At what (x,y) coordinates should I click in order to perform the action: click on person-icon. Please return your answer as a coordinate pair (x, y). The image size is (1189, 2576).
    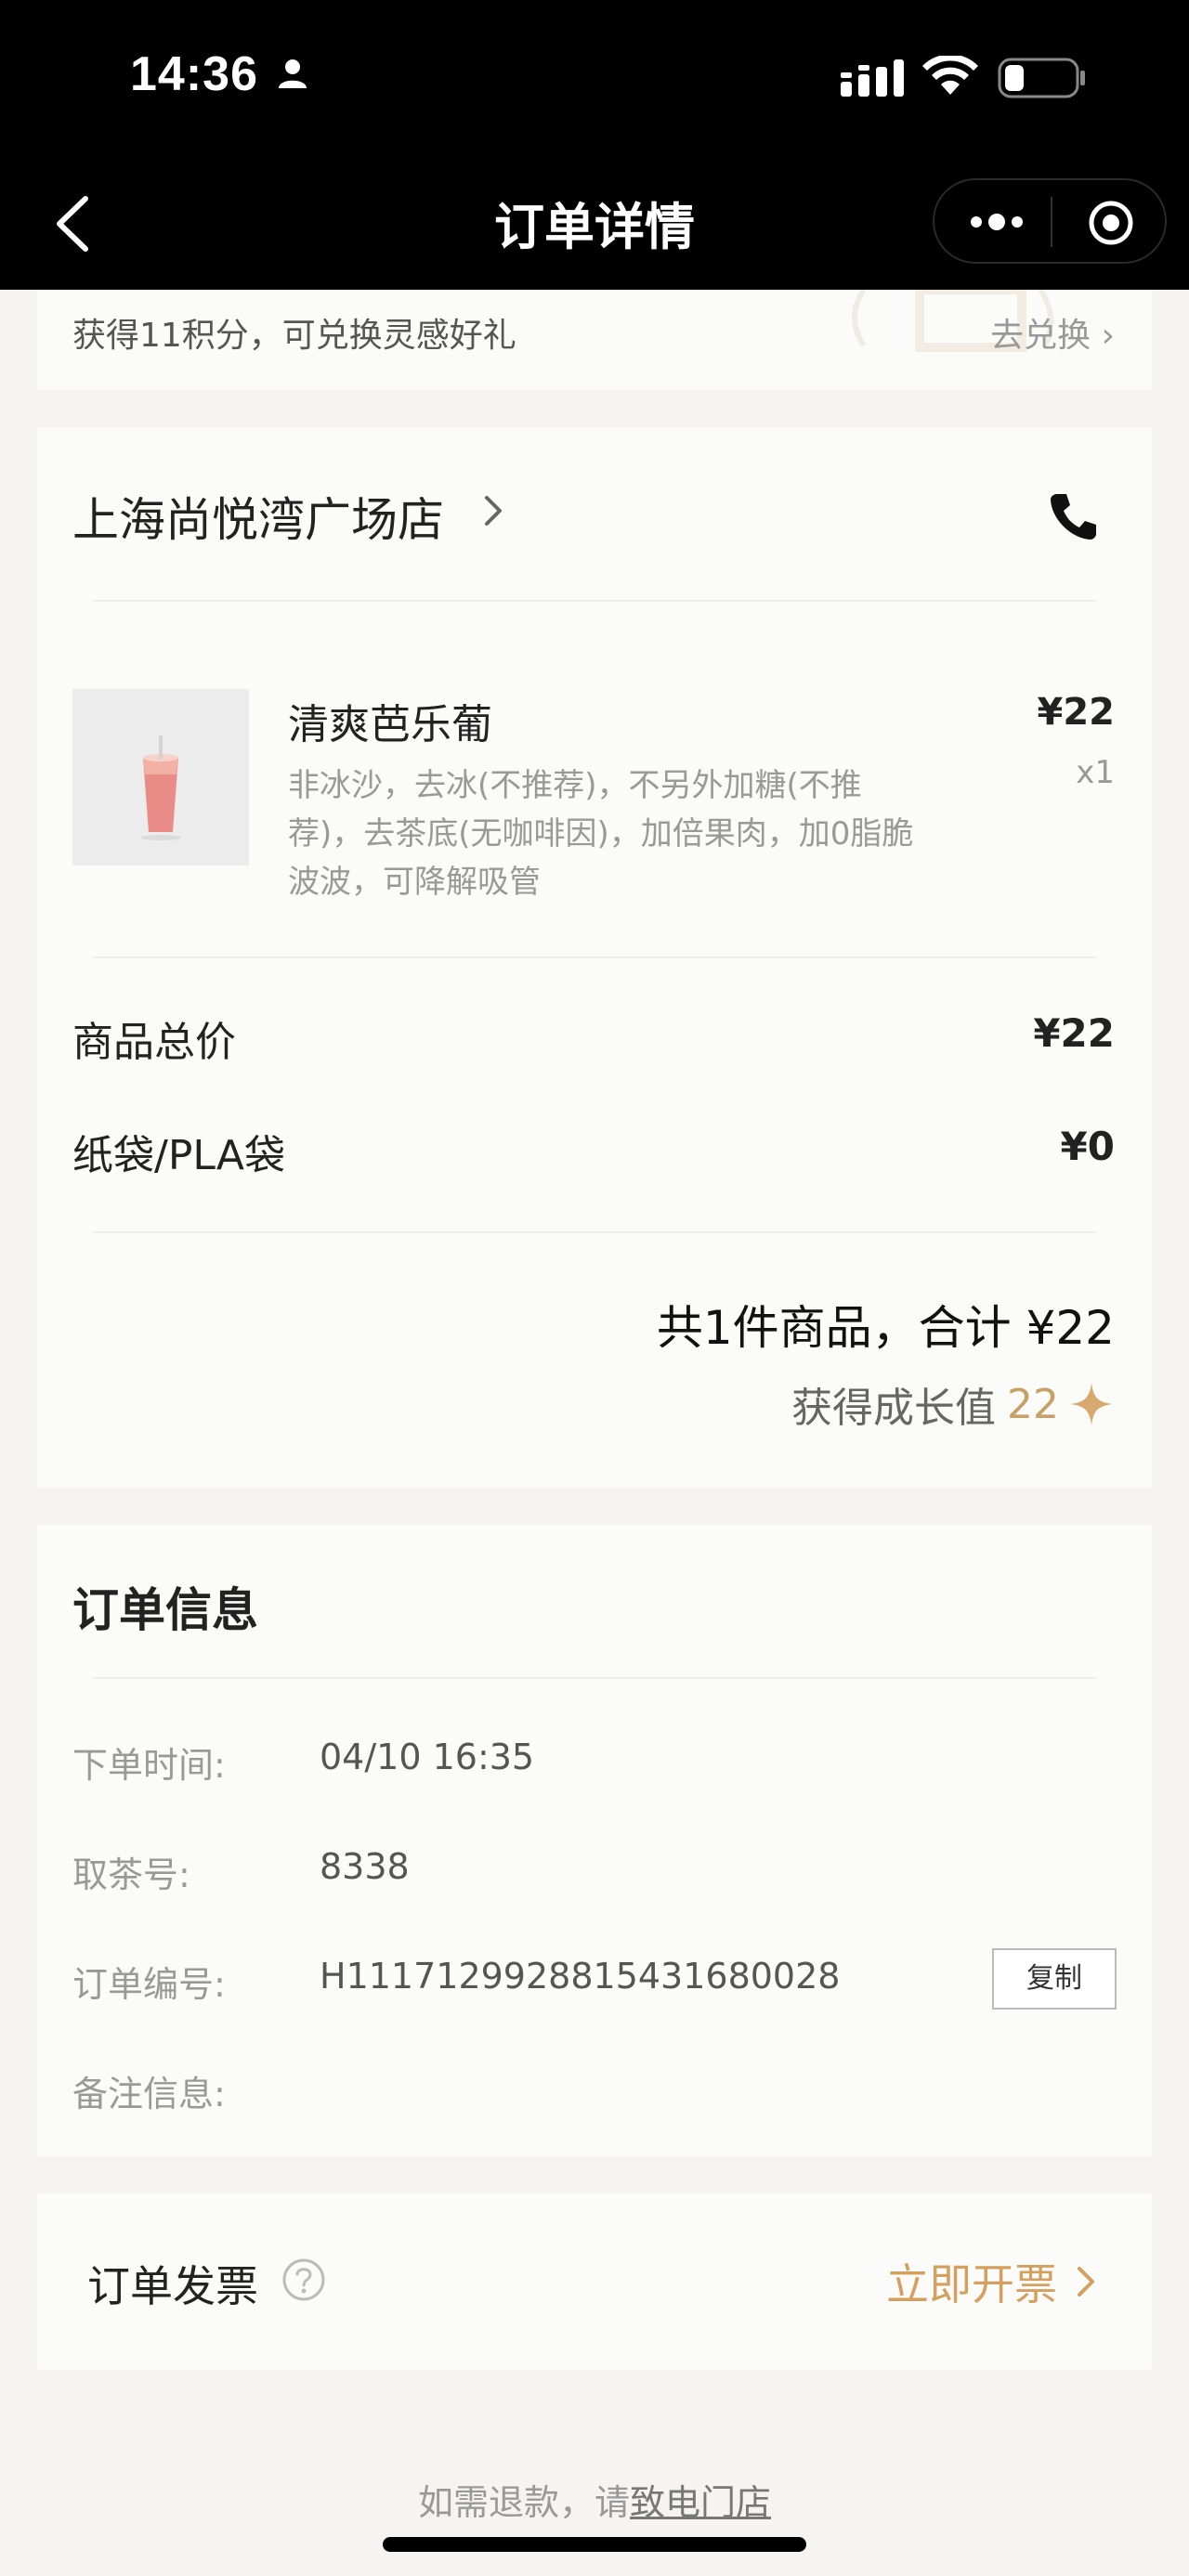
    Looking at the image, I should click on (293, 73).